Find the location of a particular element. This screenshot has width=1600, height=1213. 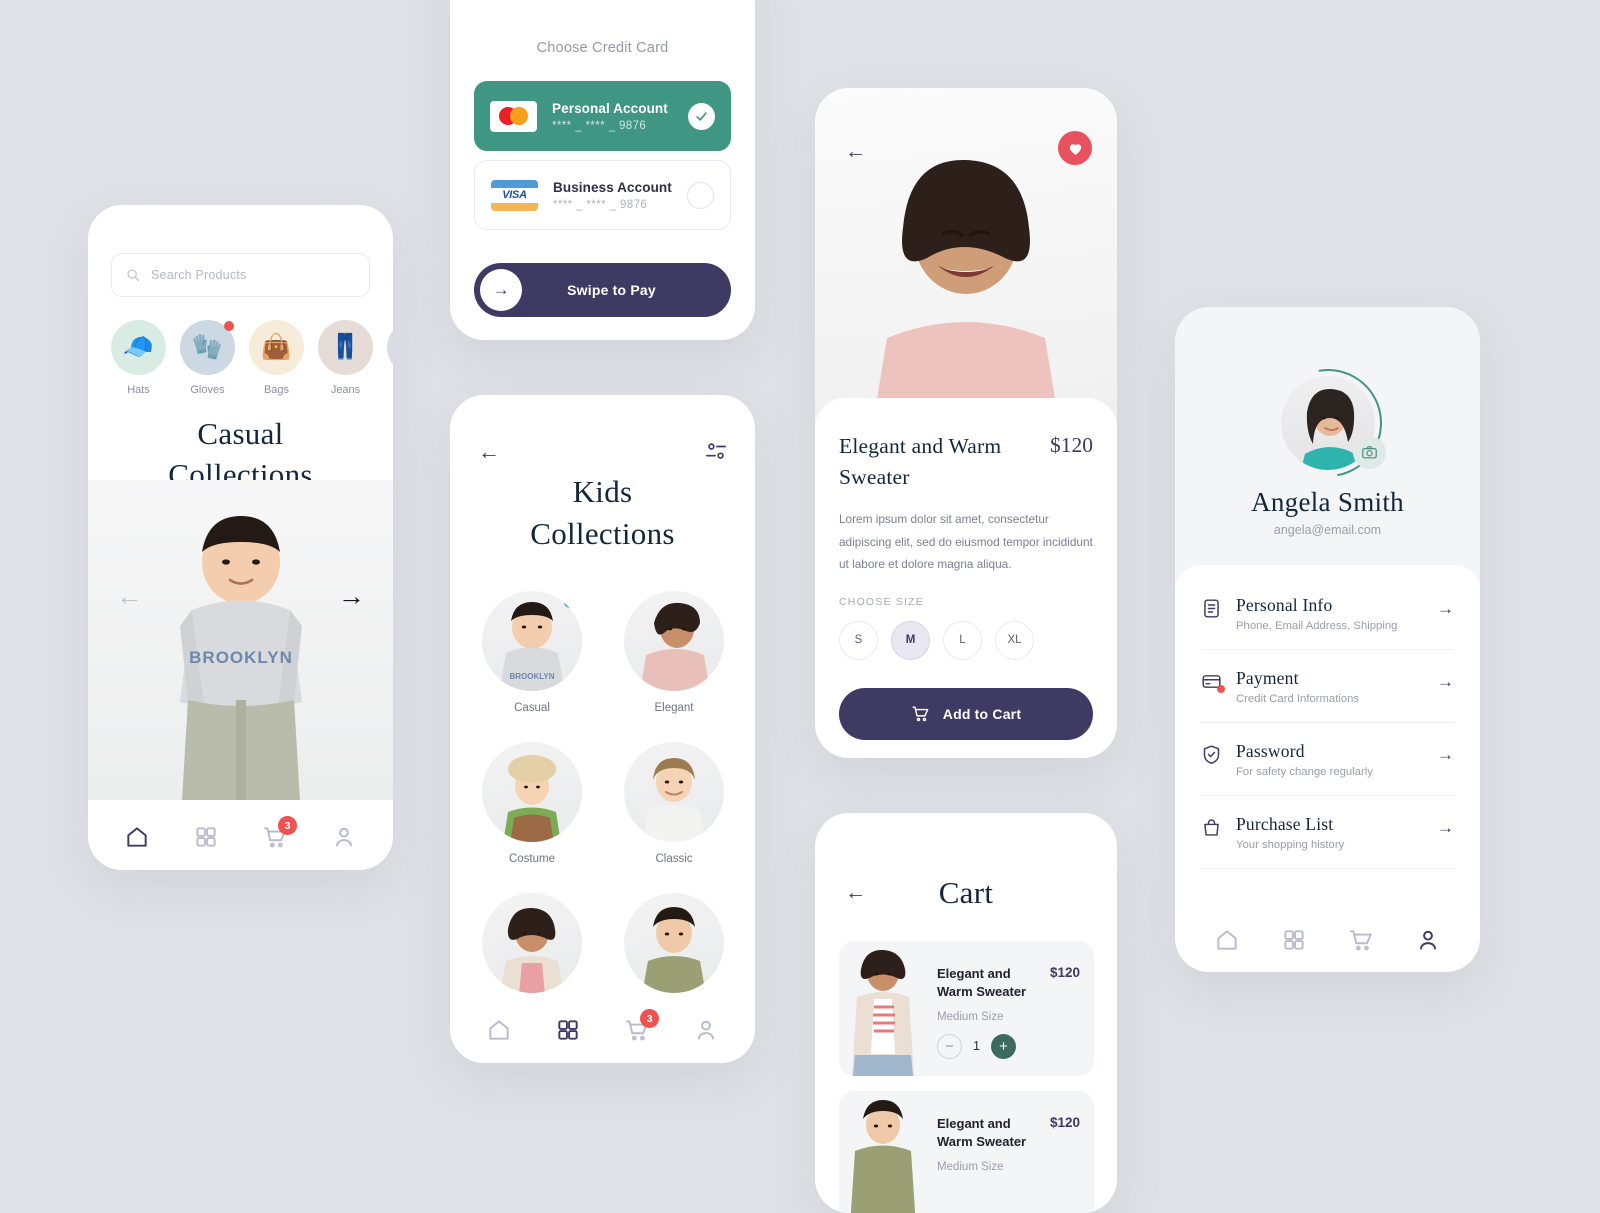

collection-item-classic: Classic is located at coordinates (674, 803).